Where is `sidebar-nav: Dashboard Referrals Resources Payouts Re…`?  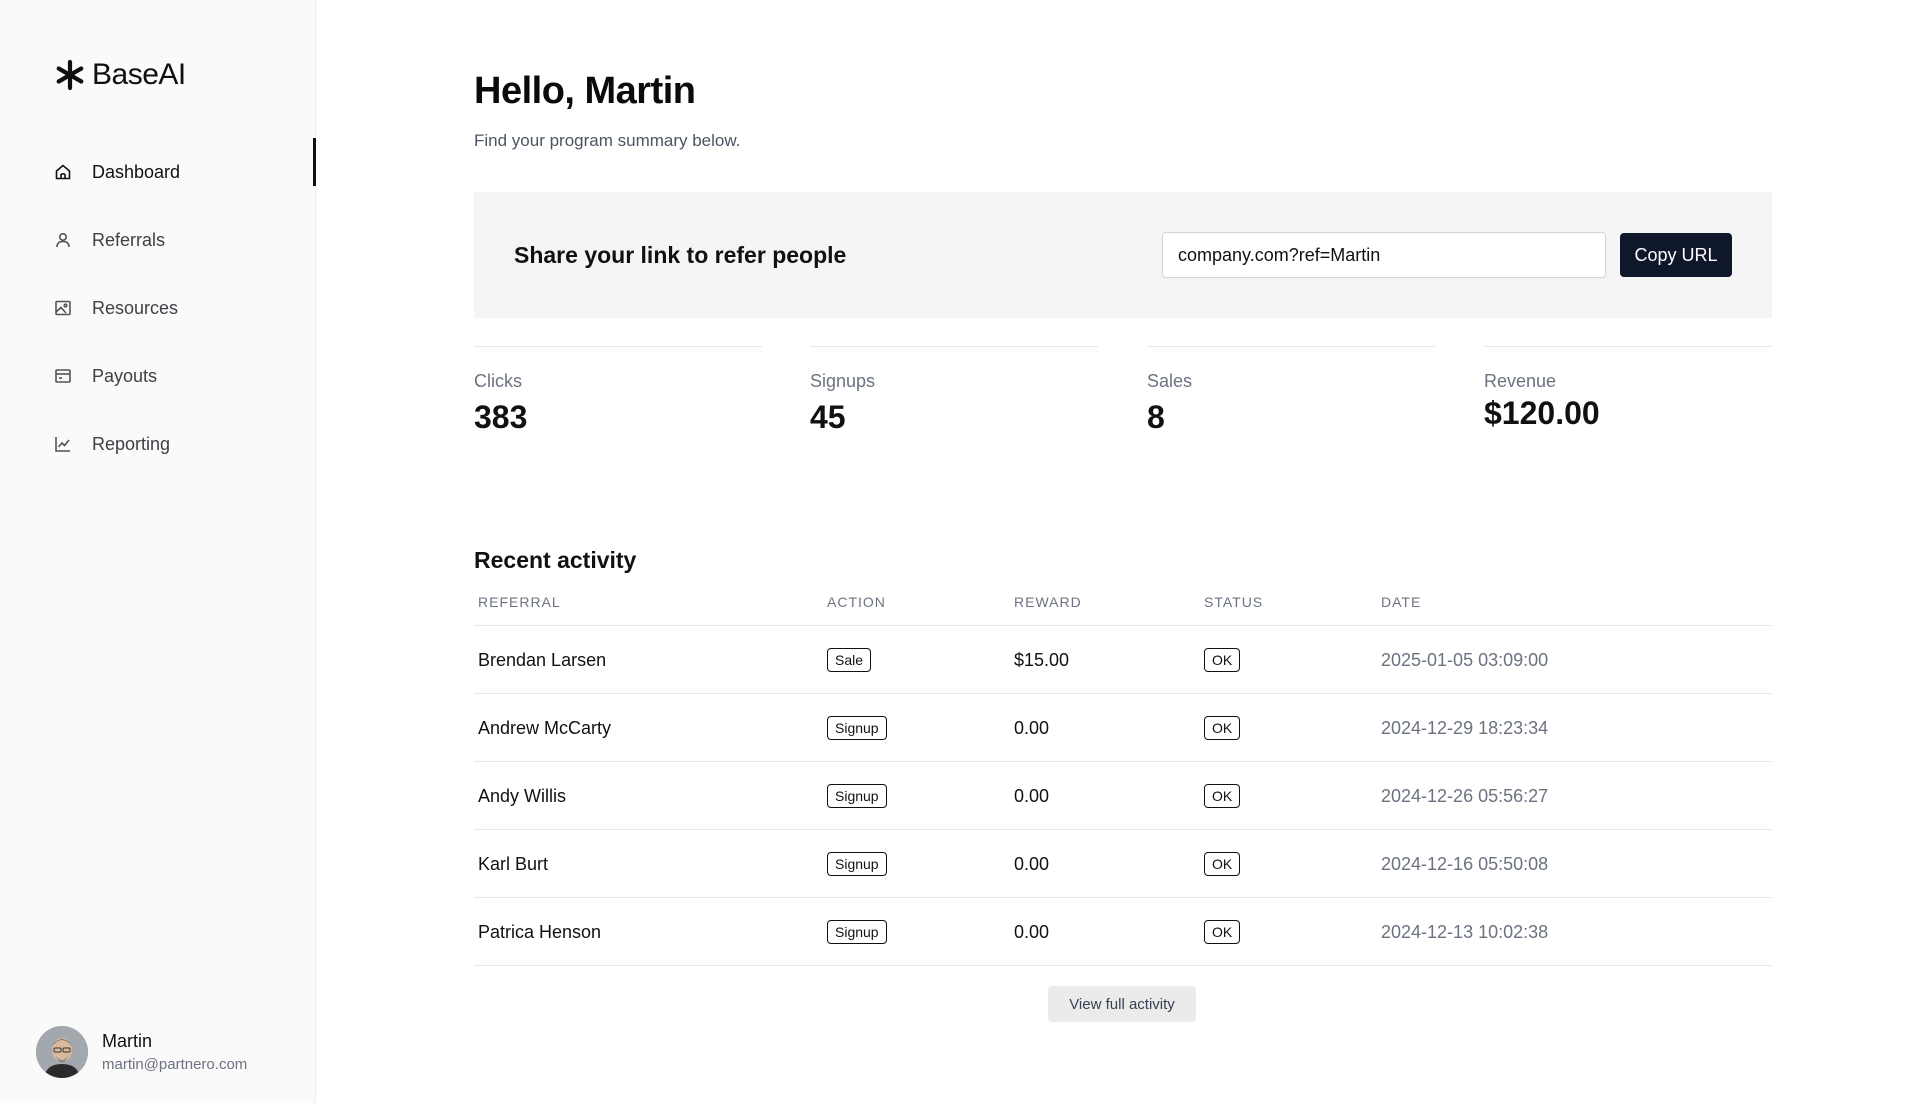
sidebar-nav: Dashboard Referrals Resources Payouts Re… is located at coordinates (158, 308).